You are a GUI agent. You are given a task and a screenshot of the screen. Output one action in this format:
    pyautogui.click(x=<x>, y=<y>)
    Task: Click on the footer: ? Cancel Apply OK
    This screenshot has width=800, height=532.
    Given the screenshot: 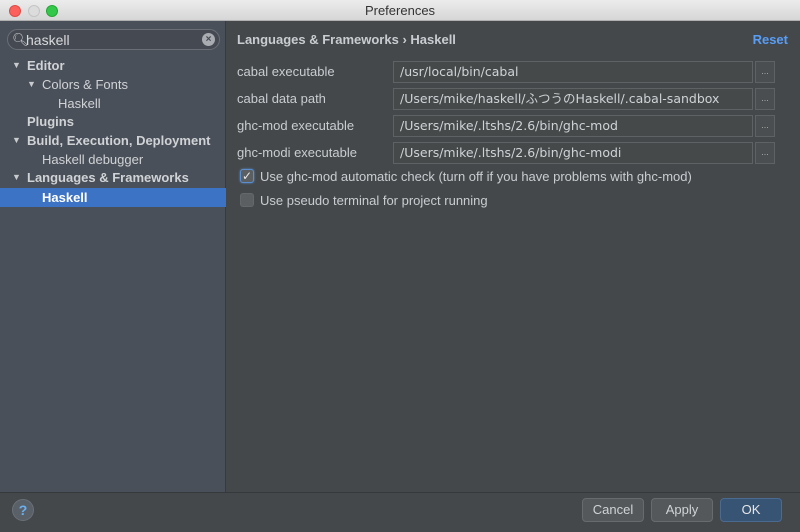 What is the action you would take?
    pyautogui.click(x=400, y=512)
    